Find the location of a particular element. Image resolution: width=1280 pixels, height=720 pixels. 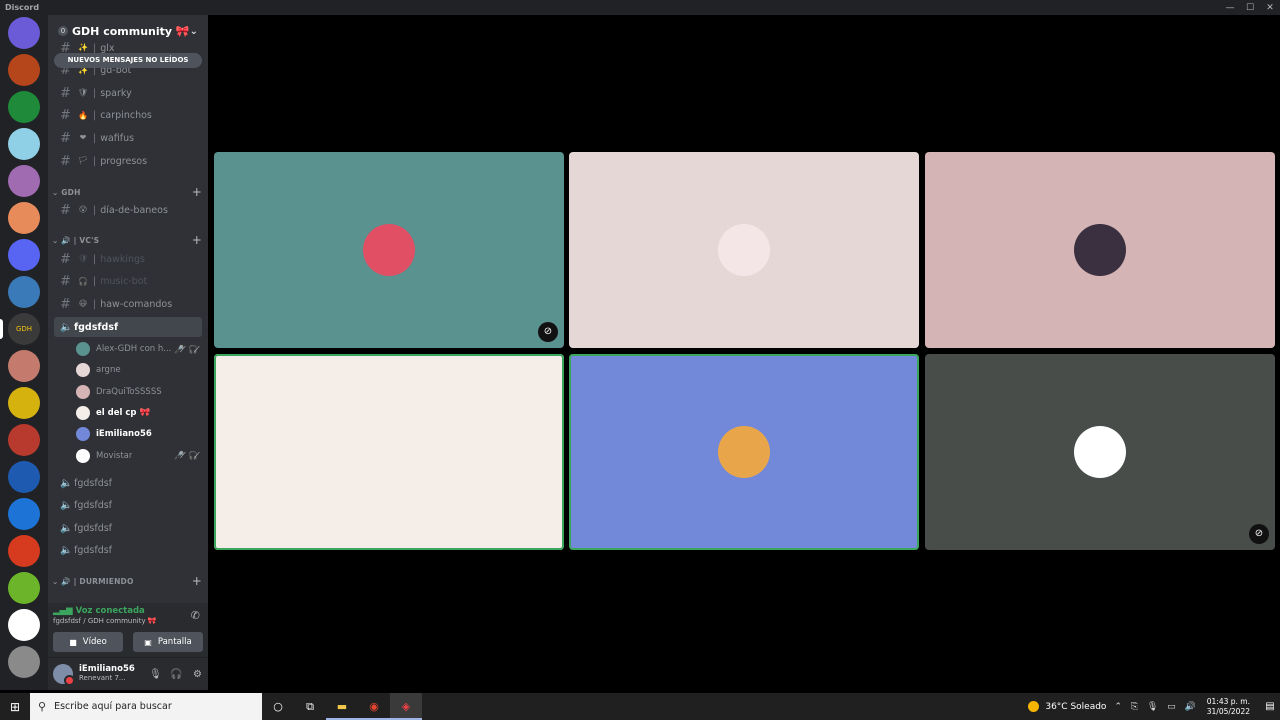

channel-label: sparky is located at coordinates (116, 93).